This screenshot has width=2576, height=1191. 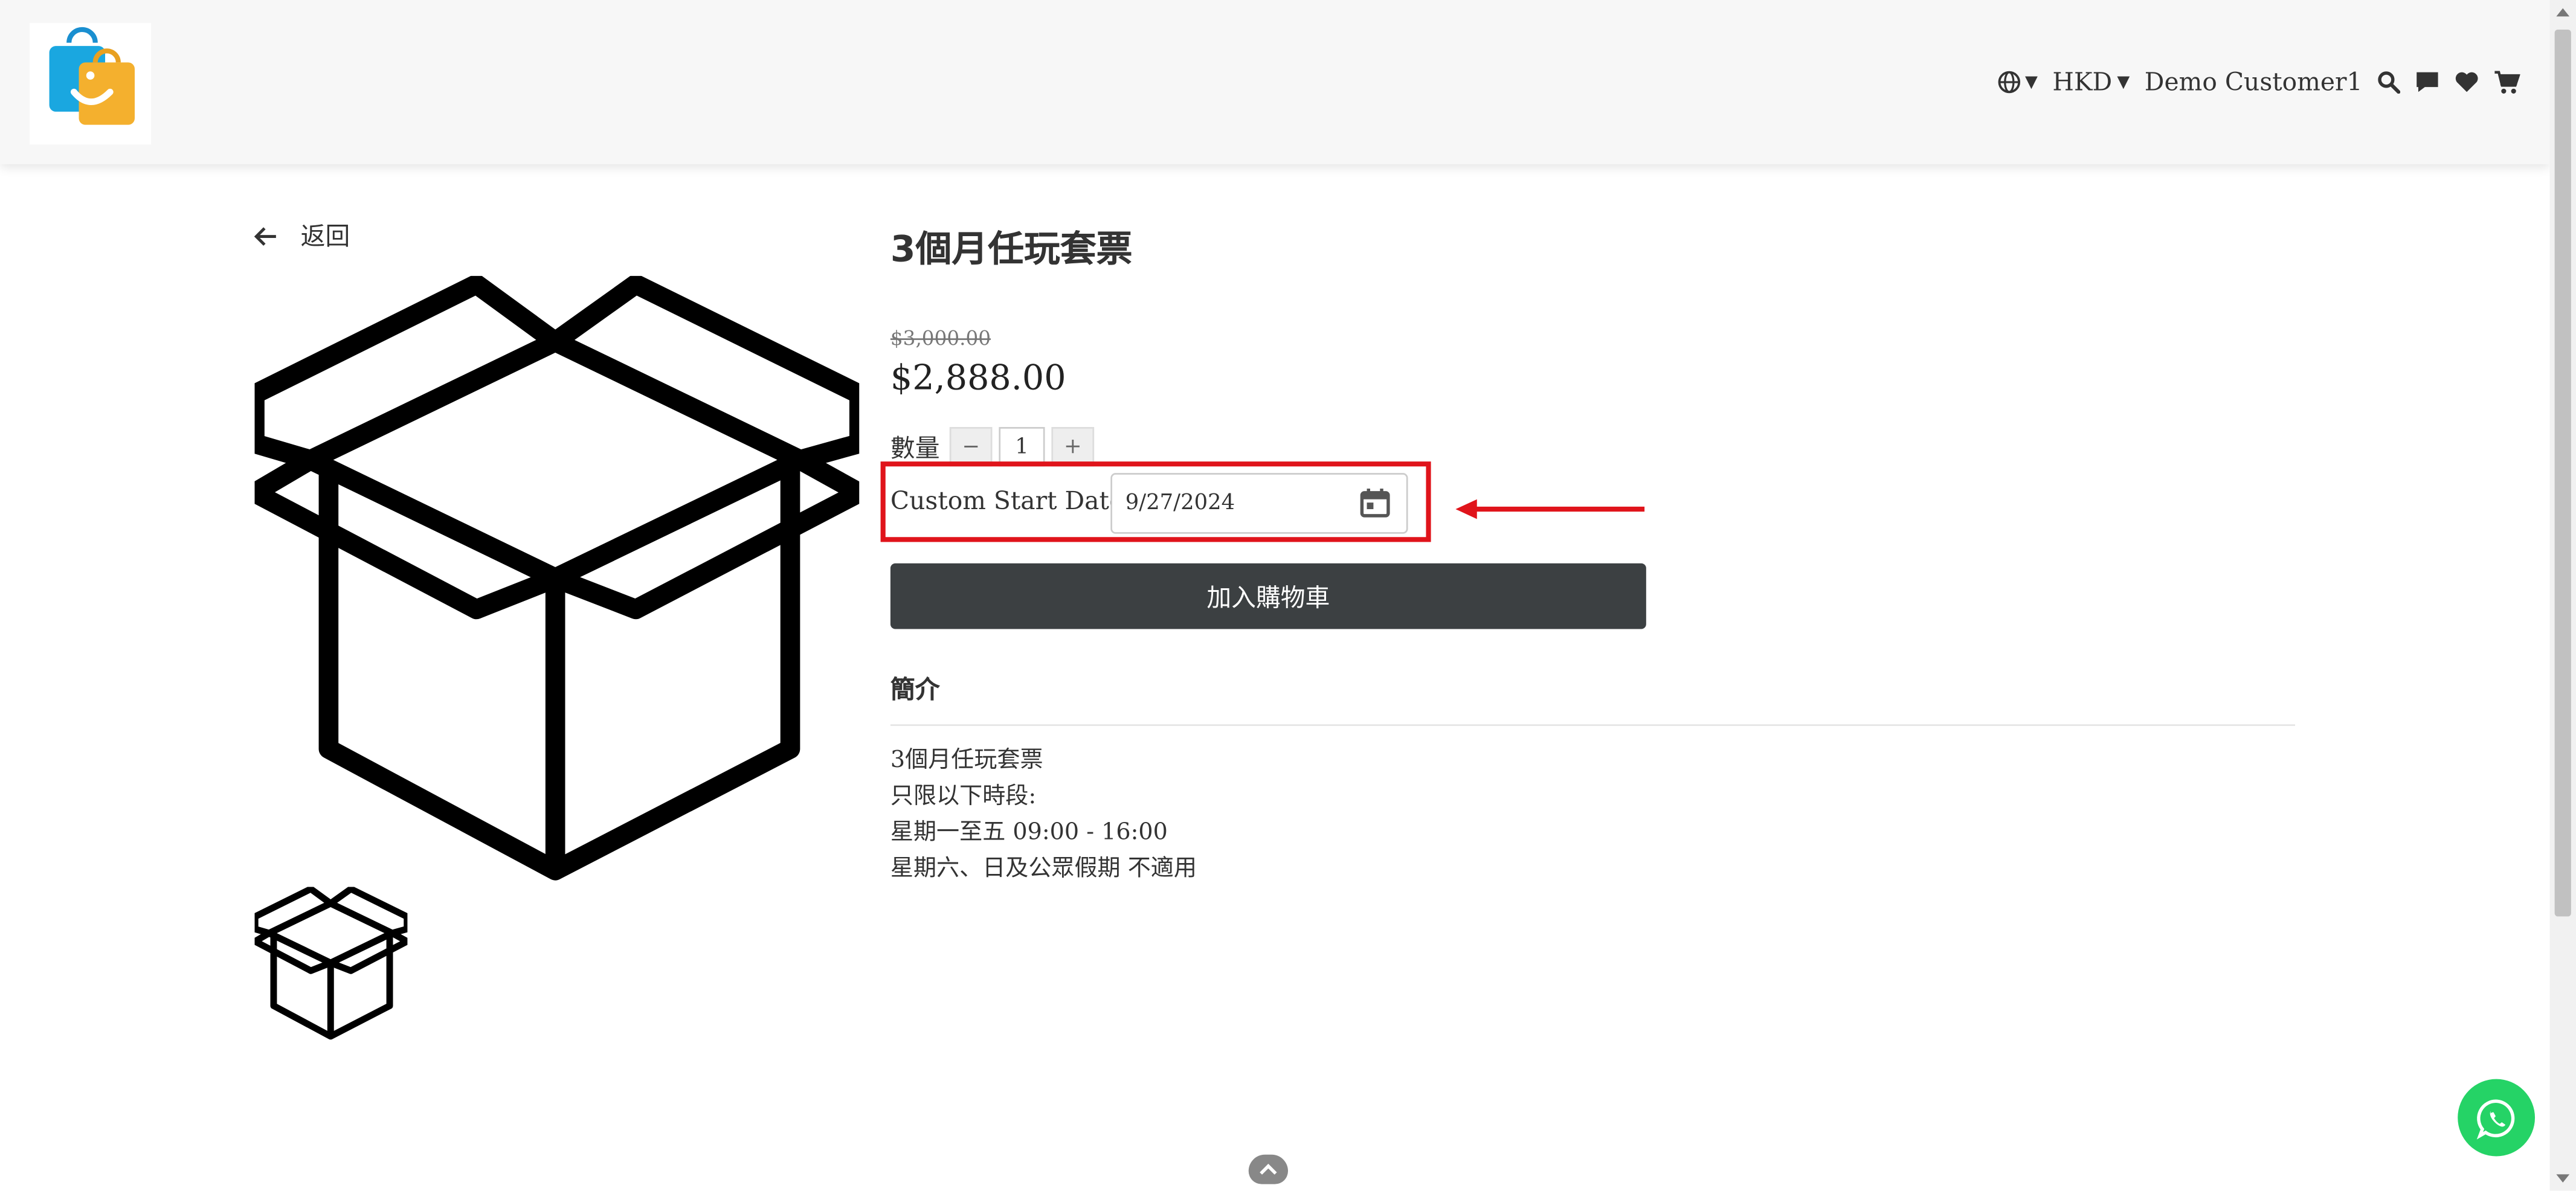 I want to click on product-thumbnail, so click(x=331, y=962).